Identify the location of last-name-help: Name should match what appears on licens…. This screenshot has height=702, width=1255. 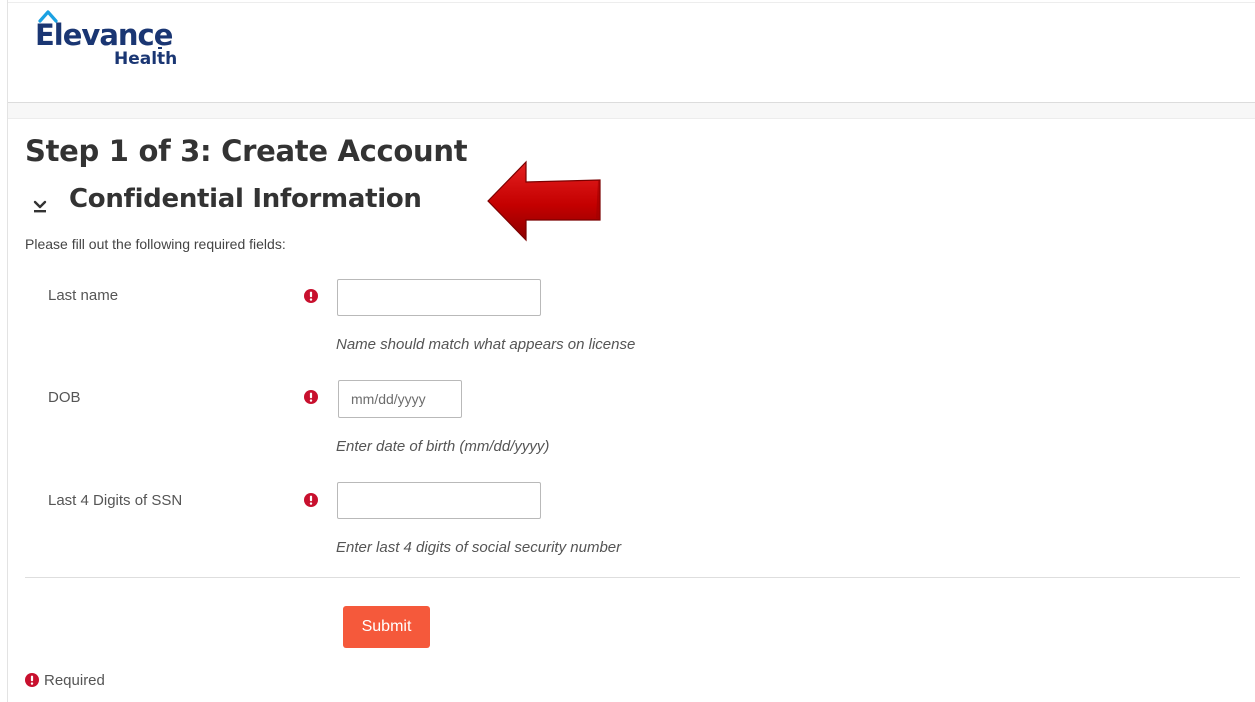
(486, 344).